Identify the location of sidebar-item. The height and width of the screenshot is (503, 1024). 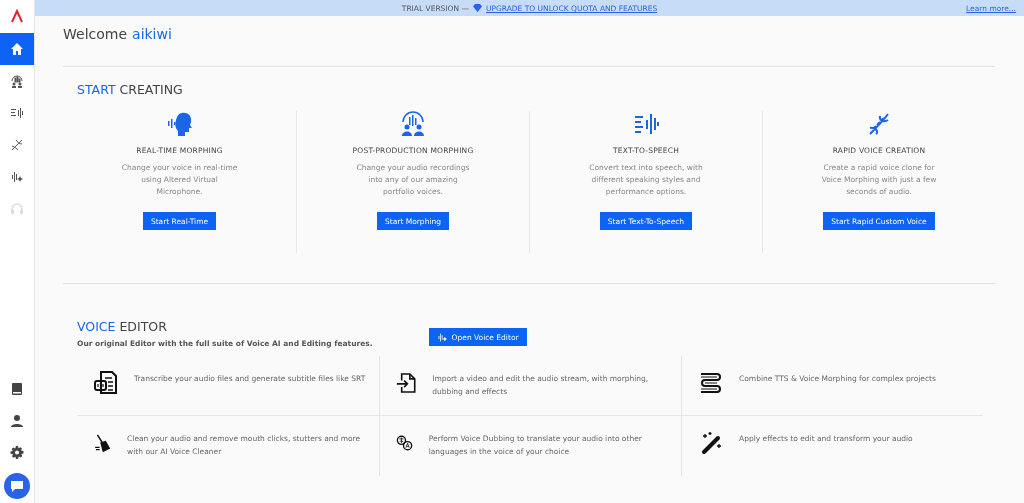
(17, 49).